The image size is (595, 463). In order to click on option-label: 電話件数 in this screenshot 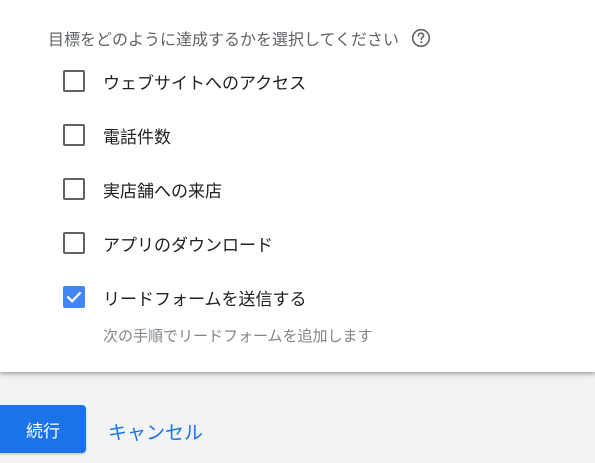, I will do `click(137, 137)`.